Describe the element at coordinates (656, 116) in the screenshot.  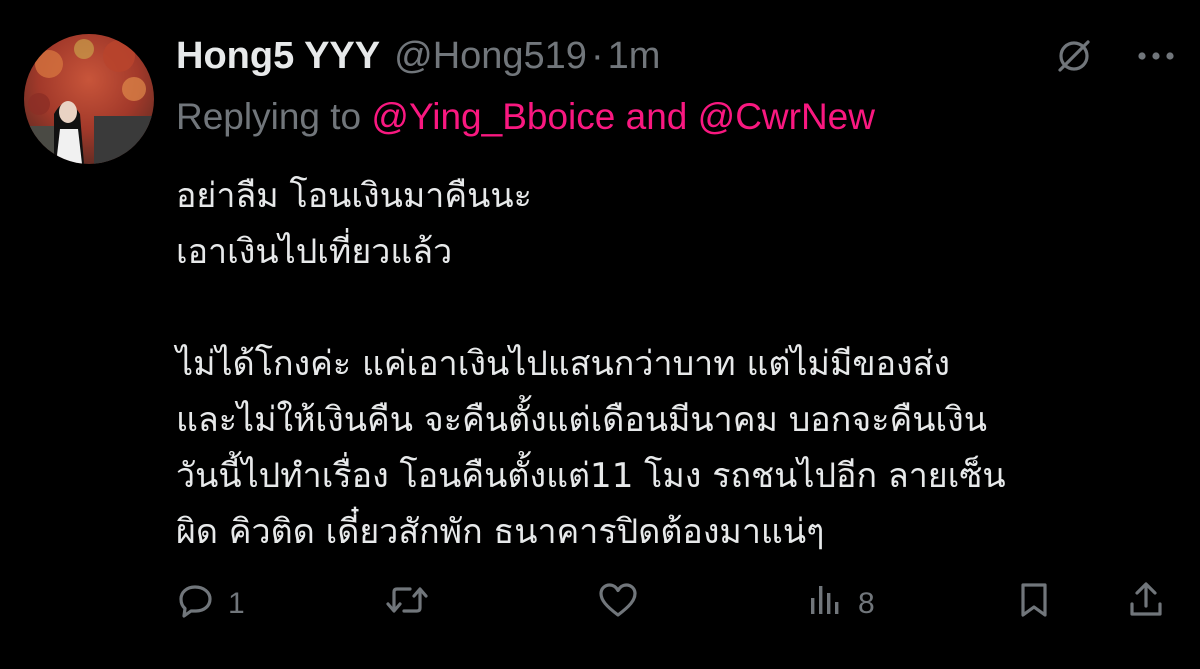
I see `replying-to-conjunction: and` at that location.